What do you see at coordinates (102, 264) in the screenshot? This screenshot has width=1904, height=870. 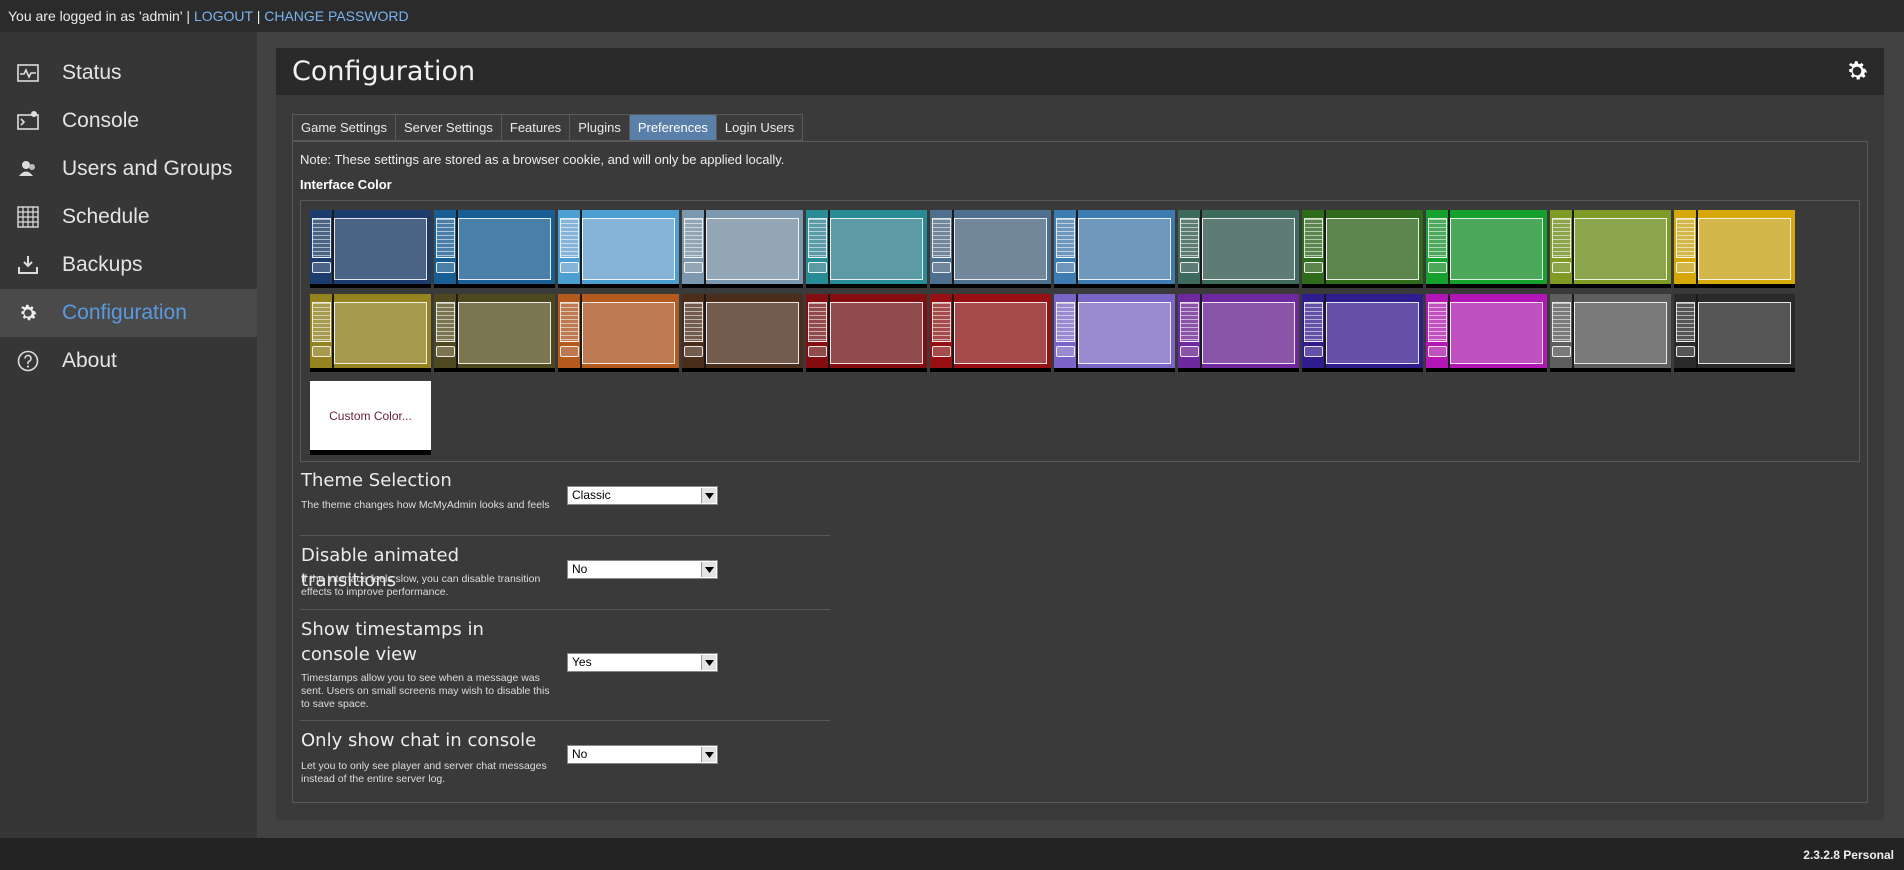 I see `sidebar-item-label: Backups` at bounding box center [102, 264].